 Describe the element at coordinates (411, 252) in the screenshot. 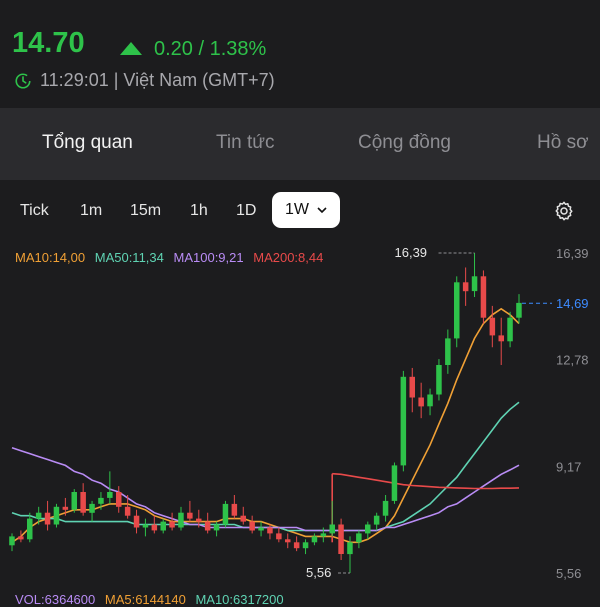

I see `high-price-label: 16,39` at that location.